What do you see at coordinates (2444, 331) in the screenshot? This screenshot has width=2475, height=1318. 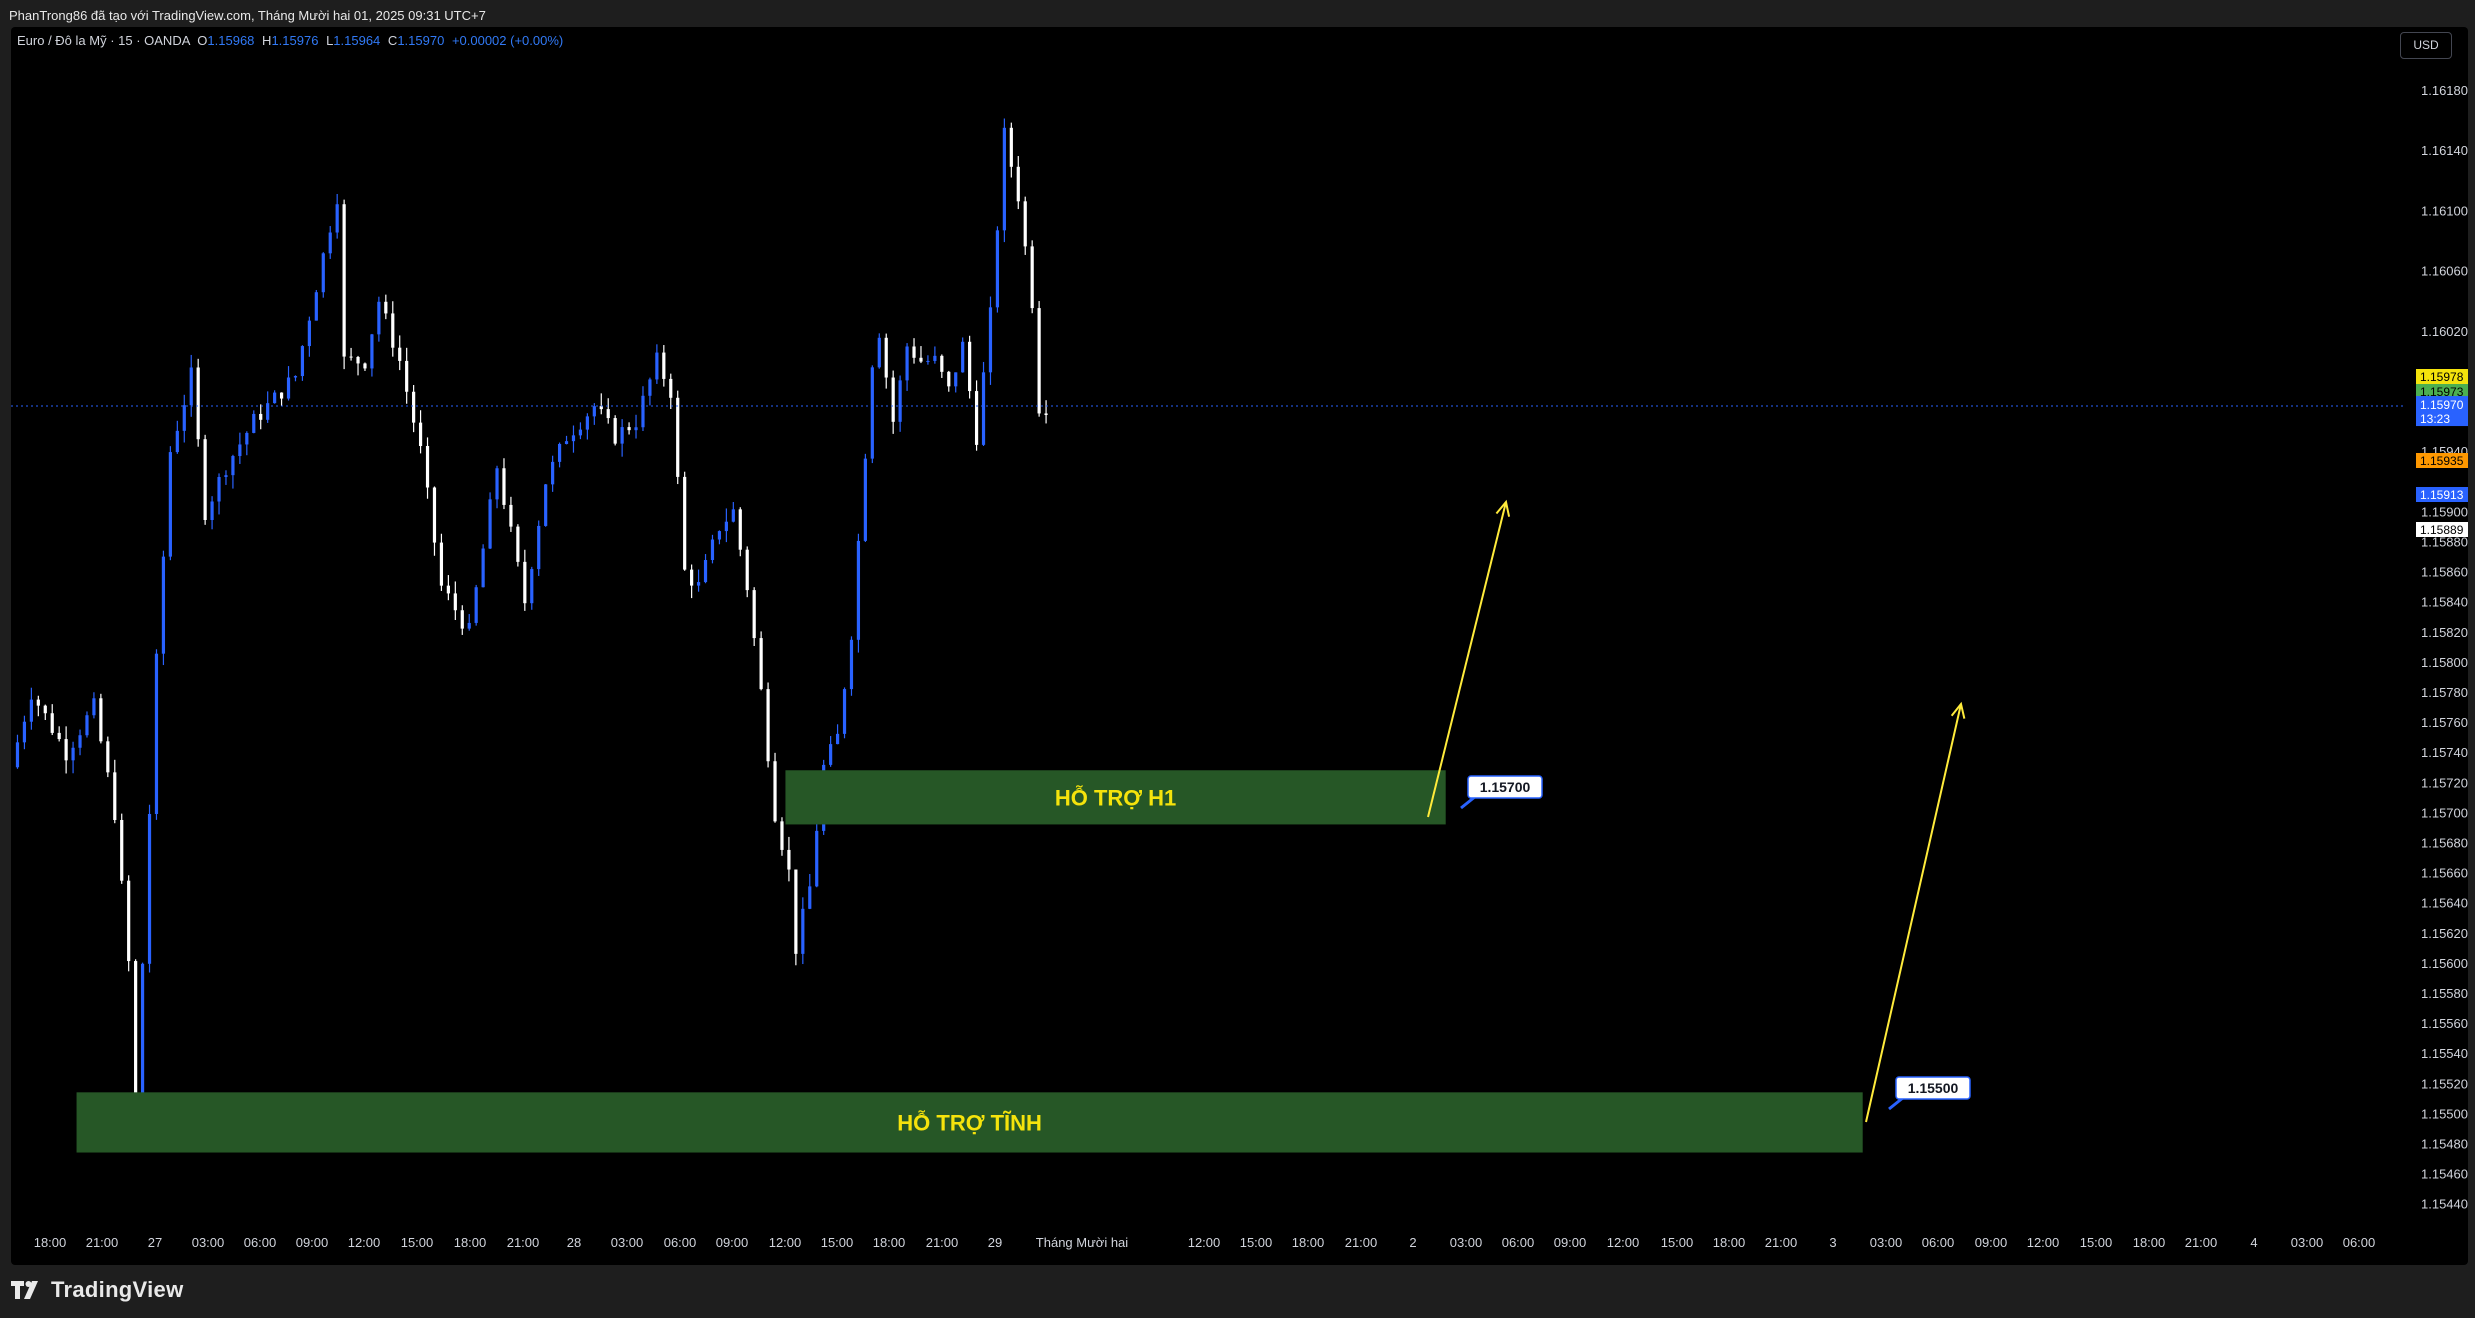 I see `y-tick-label: 1.16020` at bounding box center [2444, 331].